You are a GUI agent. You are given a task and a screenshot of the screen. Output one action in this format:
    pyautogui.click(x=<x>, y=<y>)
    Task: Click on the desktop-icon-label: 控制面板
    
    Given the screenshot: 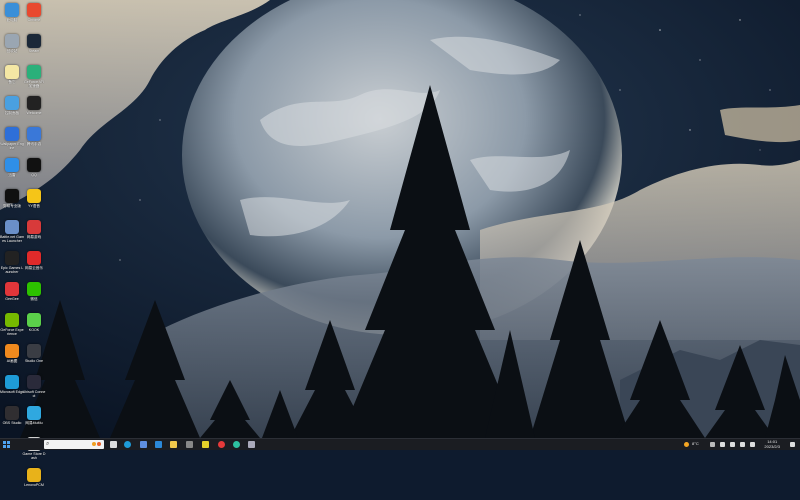 What is the action you would take?
    pyautogui.click(x=12, y=113)
    